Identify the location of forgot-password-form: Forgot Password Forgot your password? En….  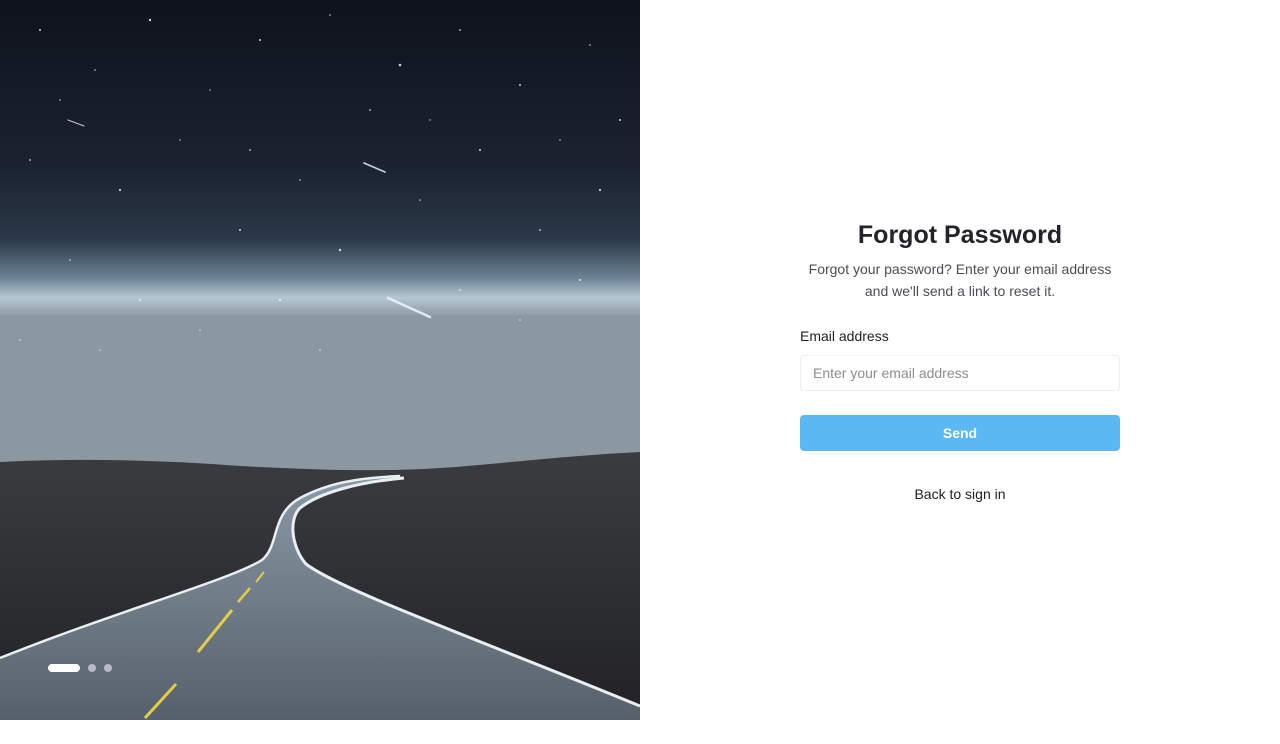
(960, 360).